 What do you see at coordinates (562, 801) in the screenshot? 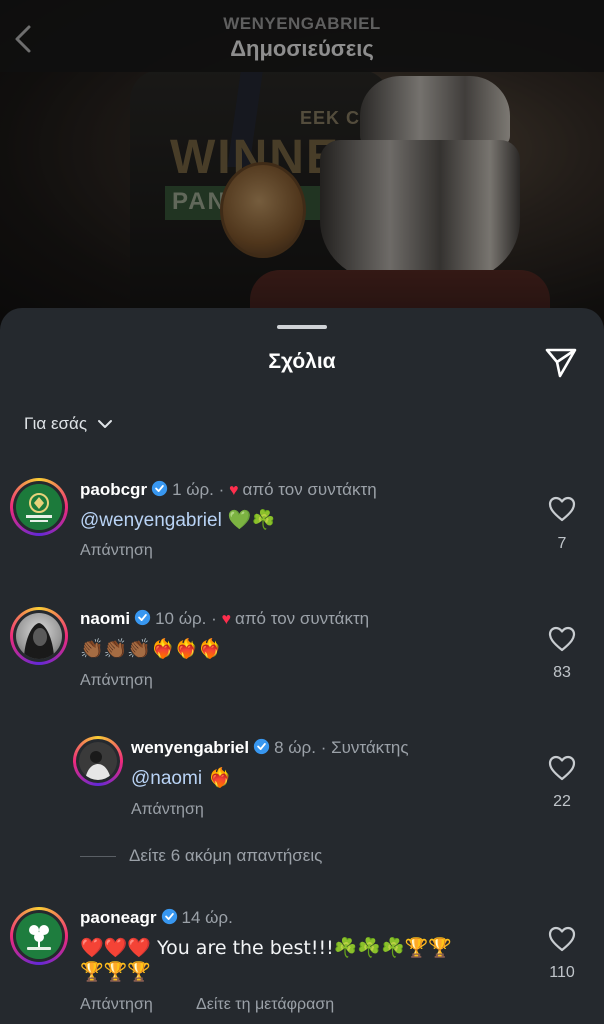
I see `like-count: 22` at bounding box center [562, 801].